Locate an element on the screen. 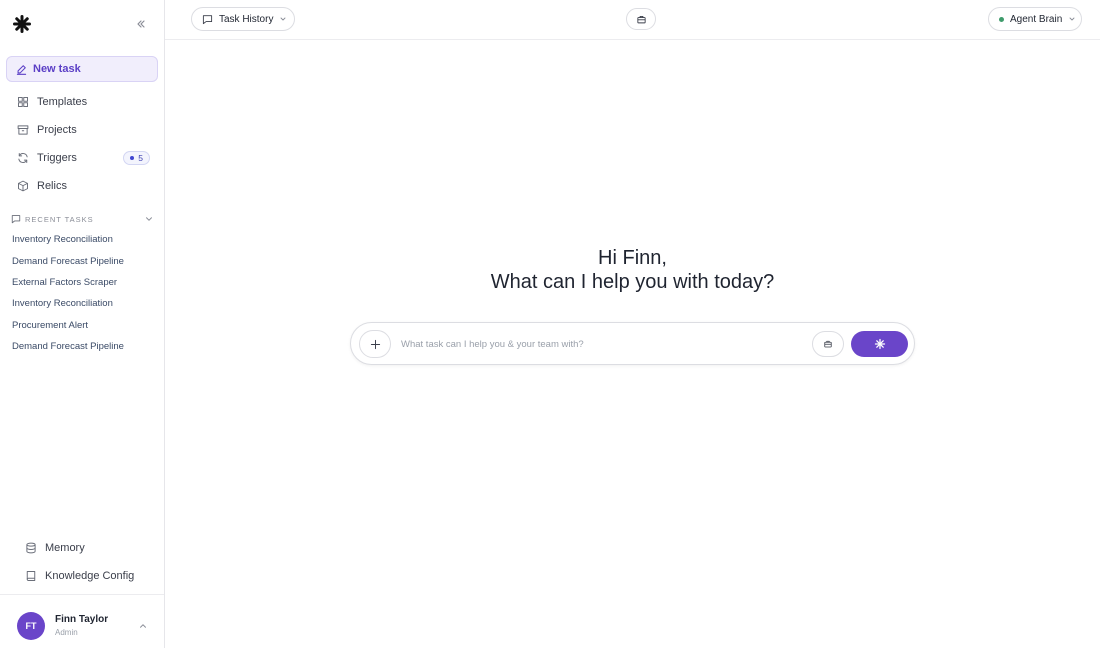 Image resolution: width=1100 pixels, height=648 pixels. box-icon is located at coordinates (23, 186).